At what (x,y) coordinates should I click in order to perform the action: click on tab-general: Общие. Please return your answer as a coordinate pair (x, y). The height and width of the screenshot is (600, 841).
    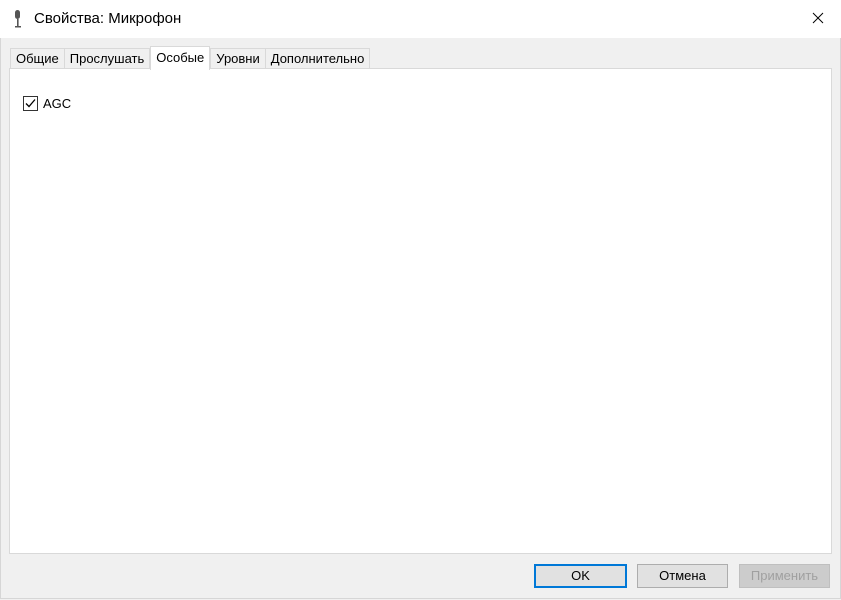
    Looking at the image, I should click on (37, 58).